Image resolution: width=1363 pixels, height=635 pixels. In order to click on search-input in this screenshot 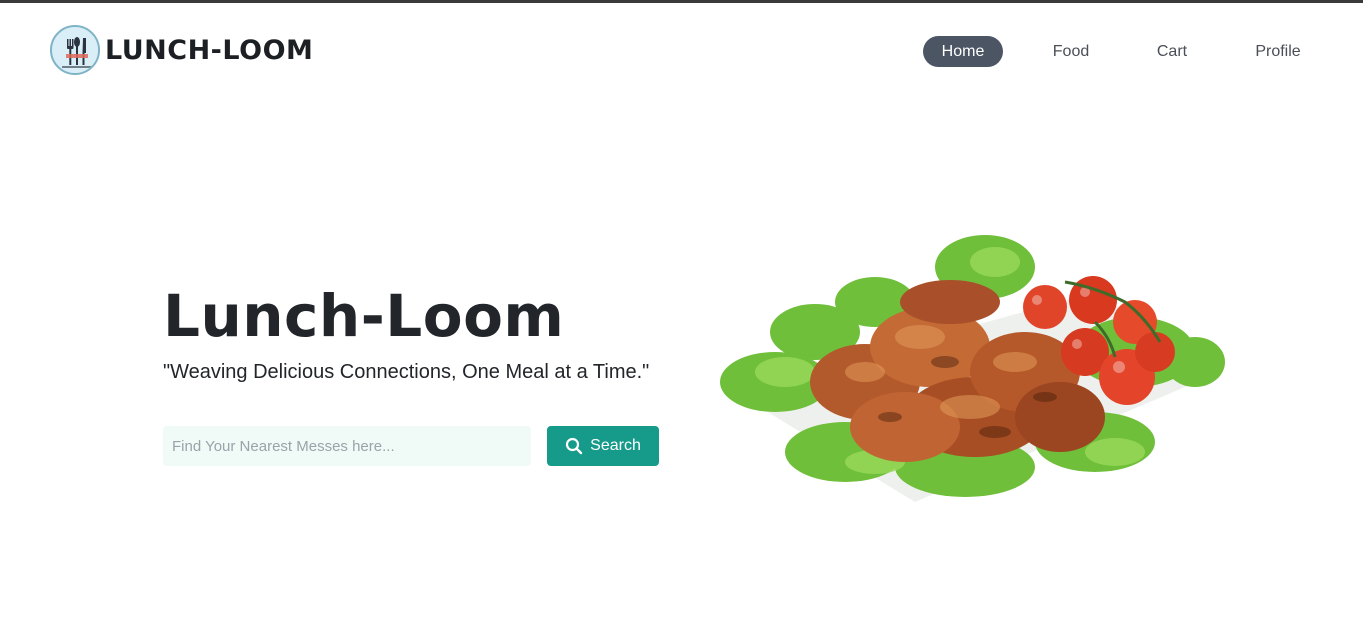, I will do `click(347, 446)`.